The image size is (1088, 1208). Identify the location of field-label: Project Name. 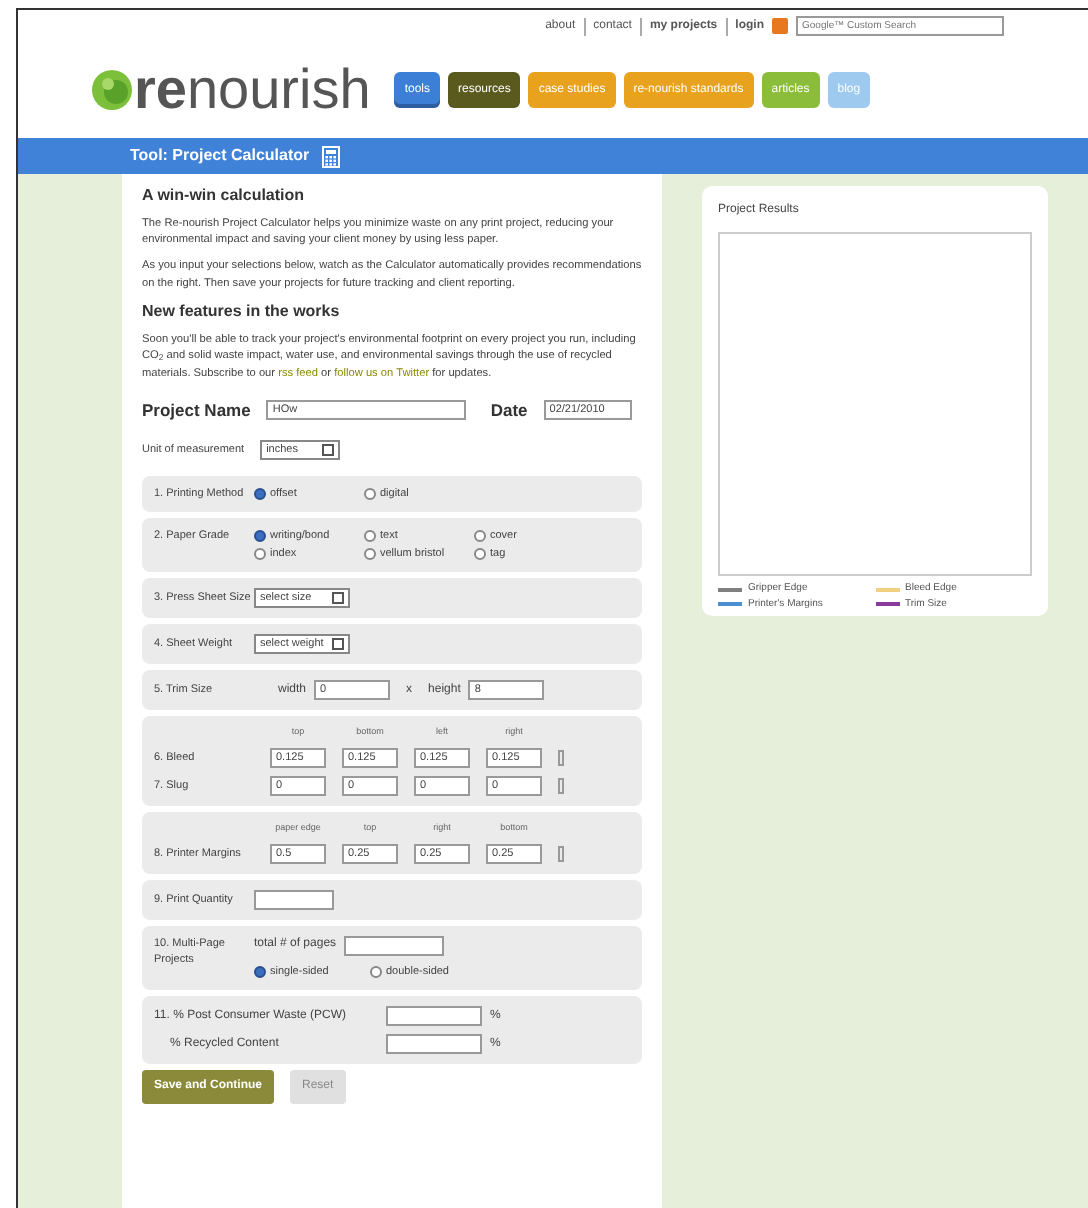
(196, 410).